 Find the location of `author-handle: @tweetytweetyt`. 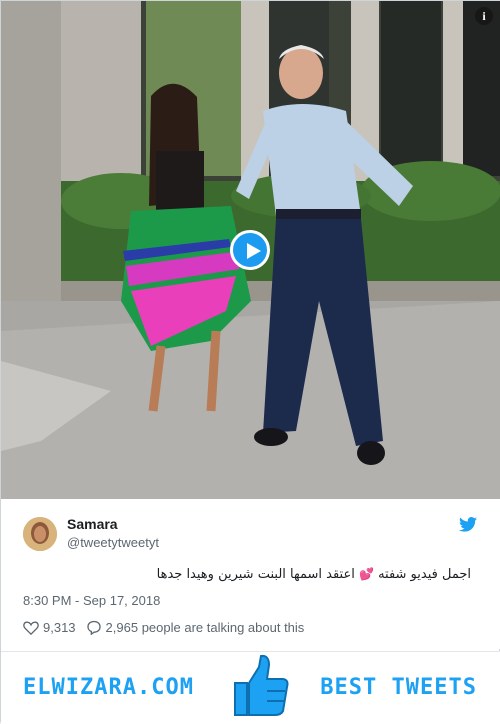

author-handle: @tweetytweetyt is located at coordinates (113, 542).